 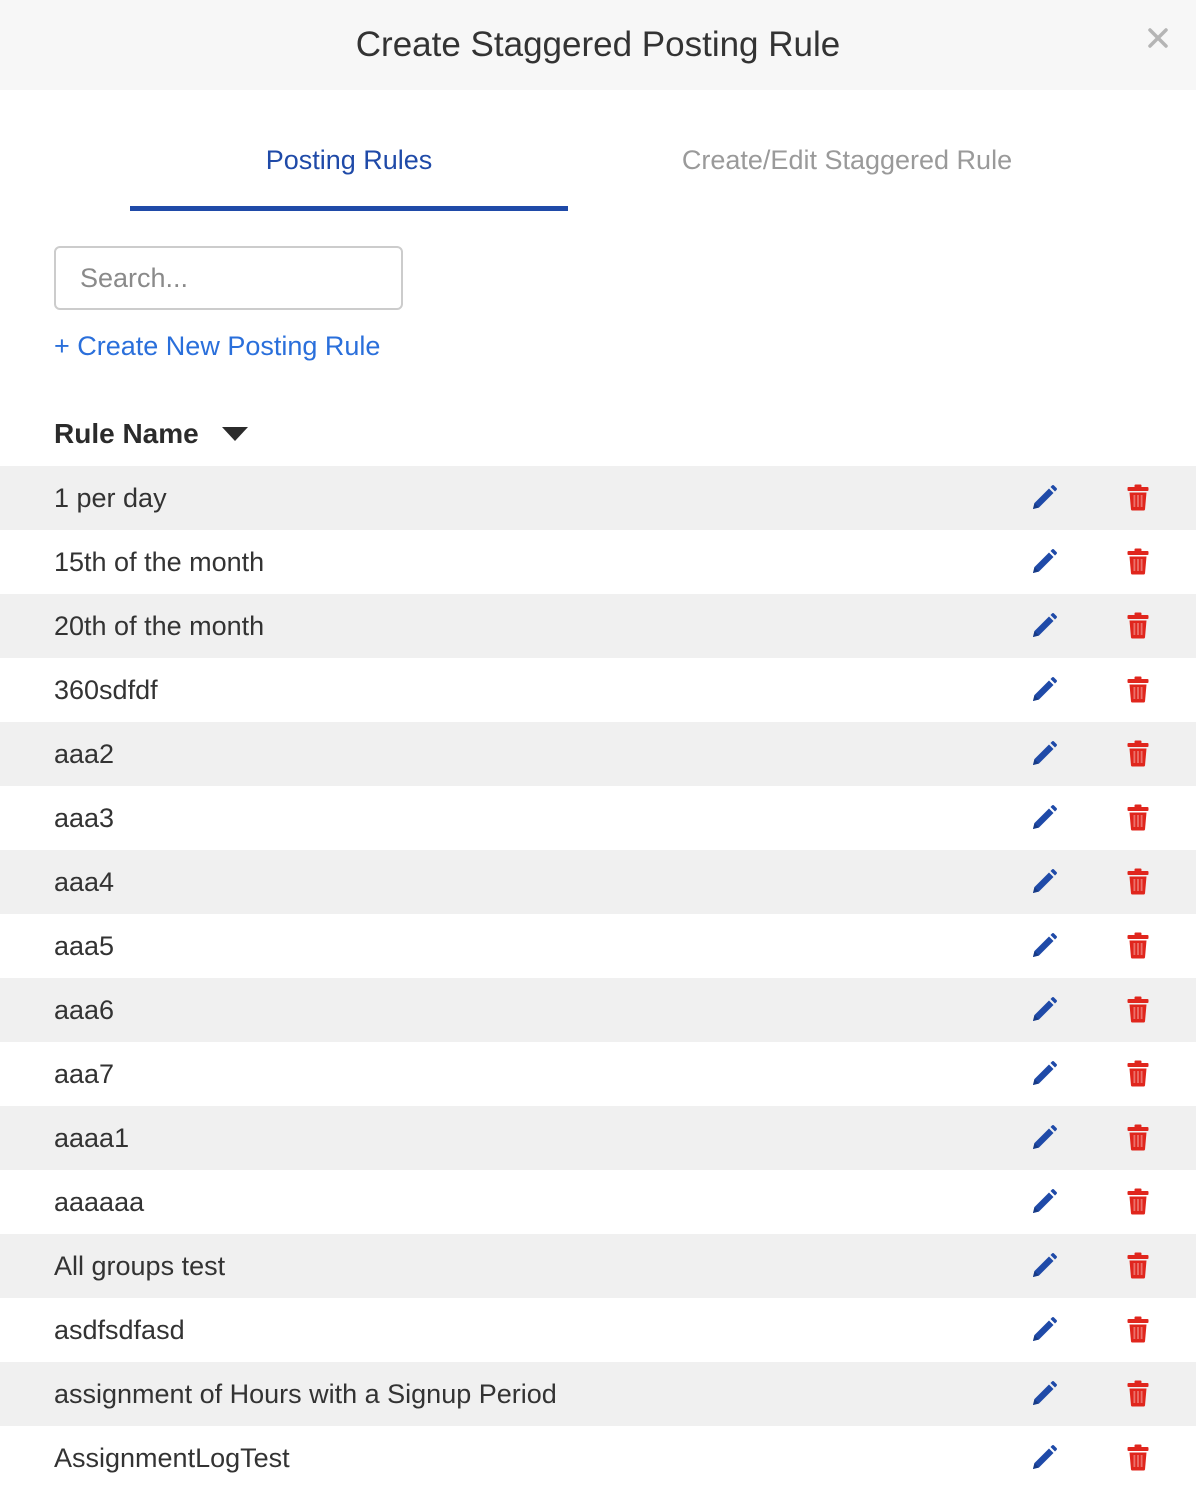 I want to click on close-icon, so click(x=1158, y=38).